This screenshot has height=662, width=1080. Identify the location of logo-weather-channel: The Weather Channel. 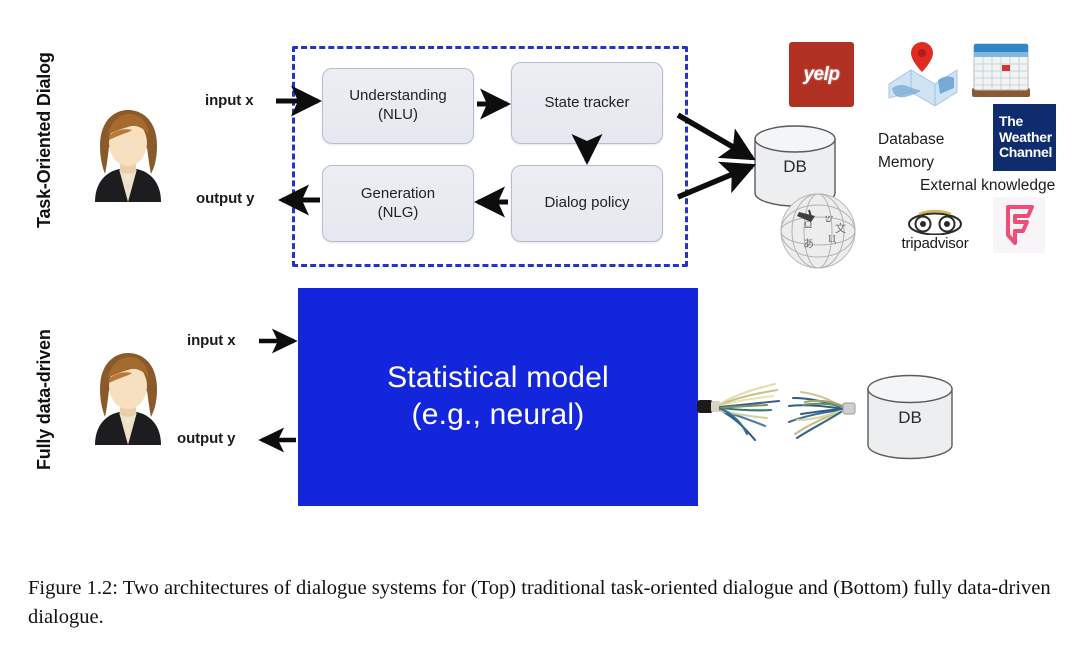
(1024, 137).